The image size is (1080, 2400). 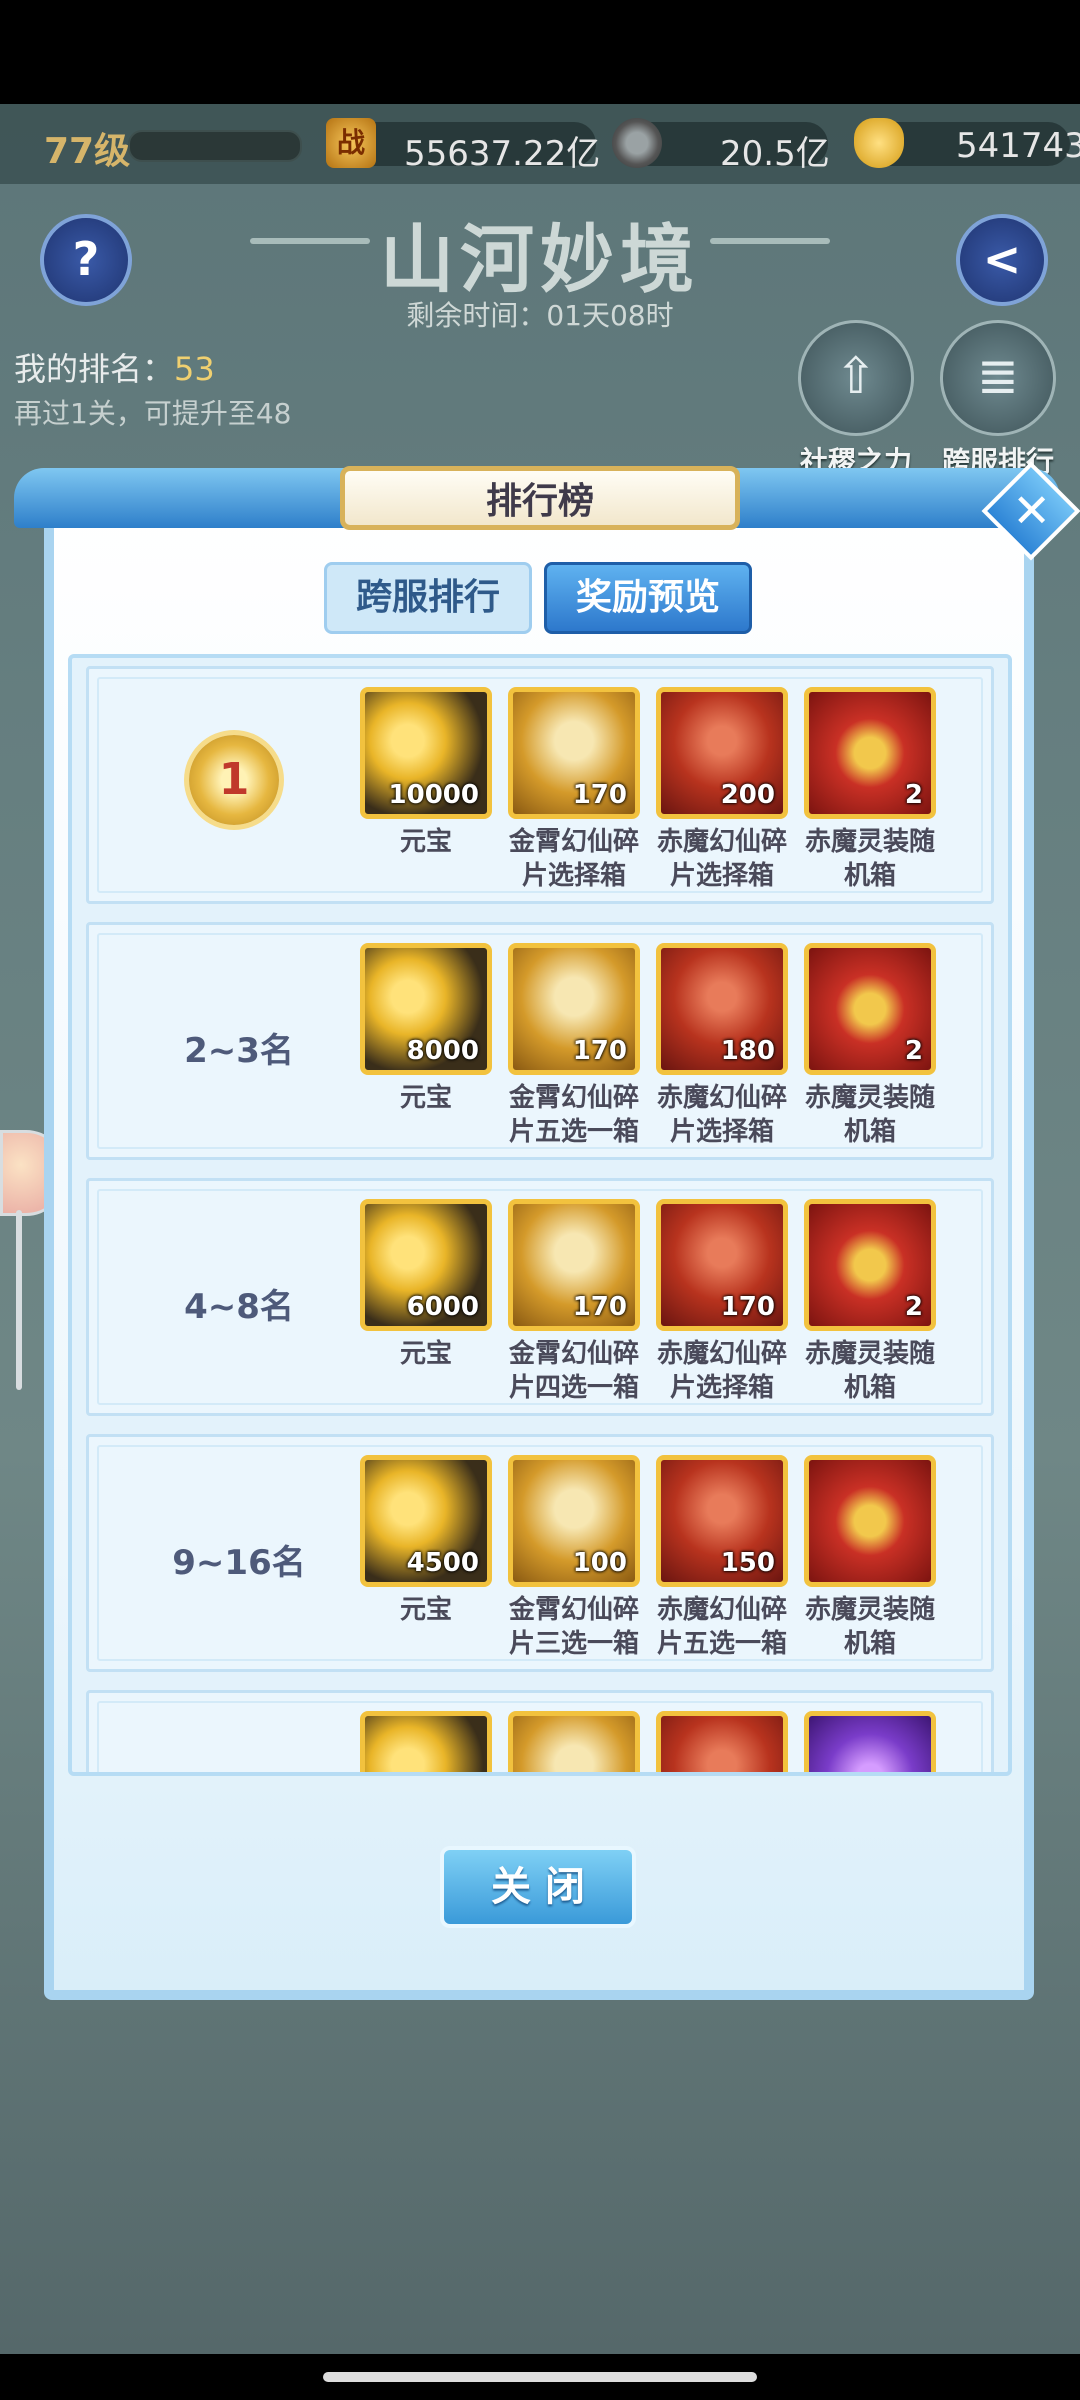 I want to click on item-name: 金霄幻仙碎片四选一箱, so click(x=573, y=1371).